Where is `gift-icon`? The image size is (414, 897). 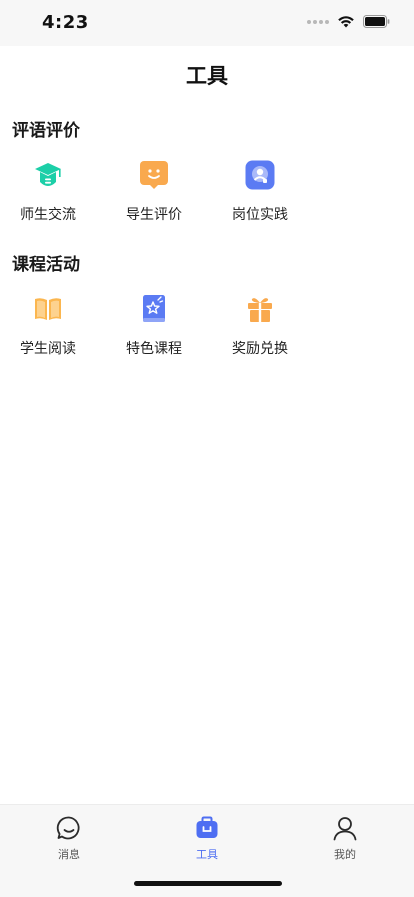
gift-icon is located at coordinates (260, 310).